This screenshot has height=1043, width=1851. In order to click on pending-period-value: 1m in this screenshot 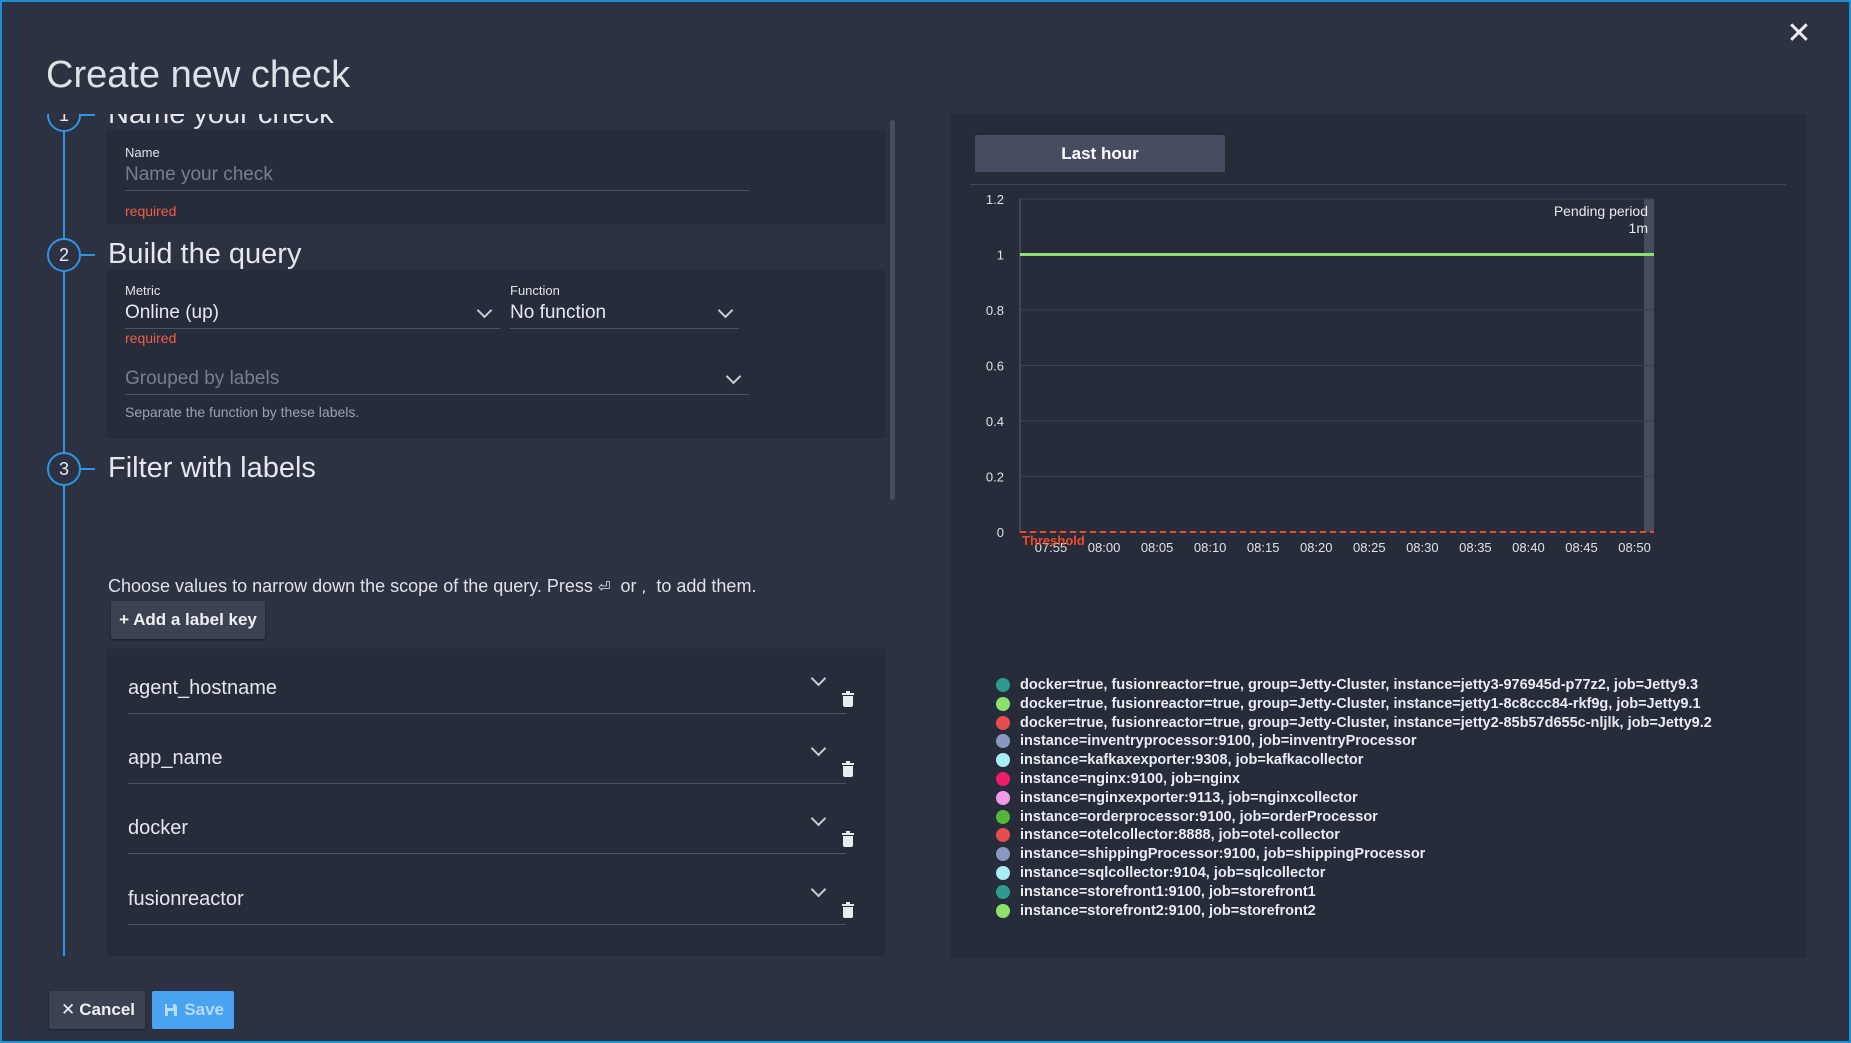, I will do `click(1638, 228)`.